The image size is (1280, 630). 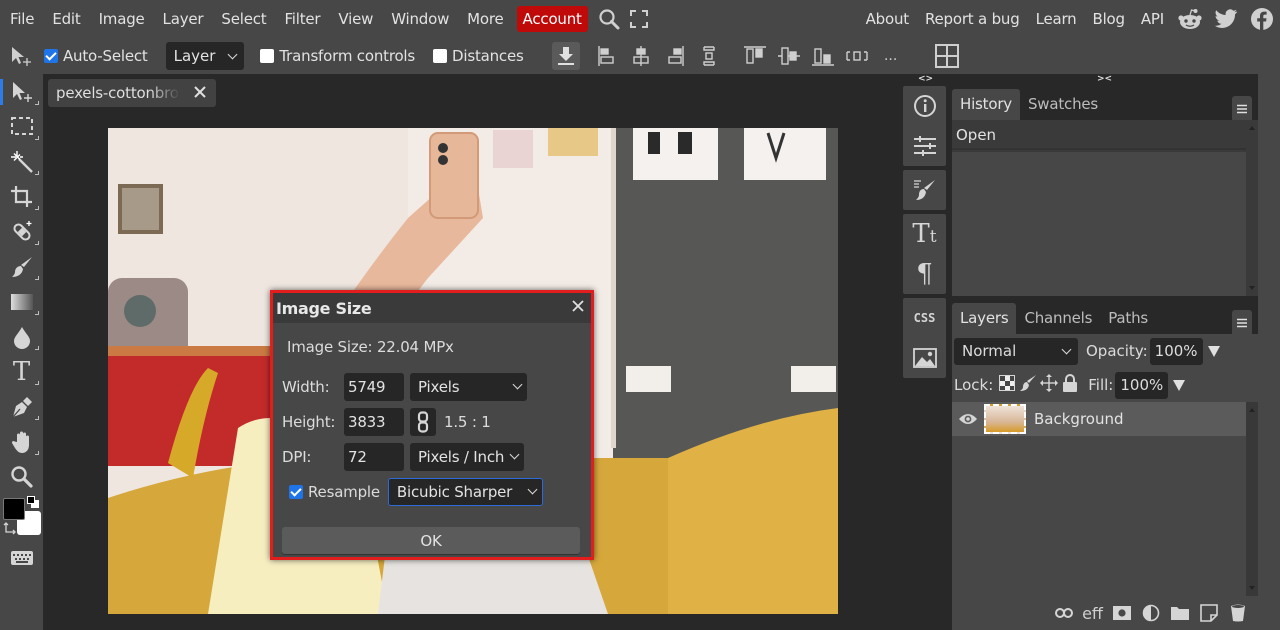 What do you see at coordinates (1028, 385) in the screenshot?
I see `lock-pixels-icon` at bounding box center [1028, 385].